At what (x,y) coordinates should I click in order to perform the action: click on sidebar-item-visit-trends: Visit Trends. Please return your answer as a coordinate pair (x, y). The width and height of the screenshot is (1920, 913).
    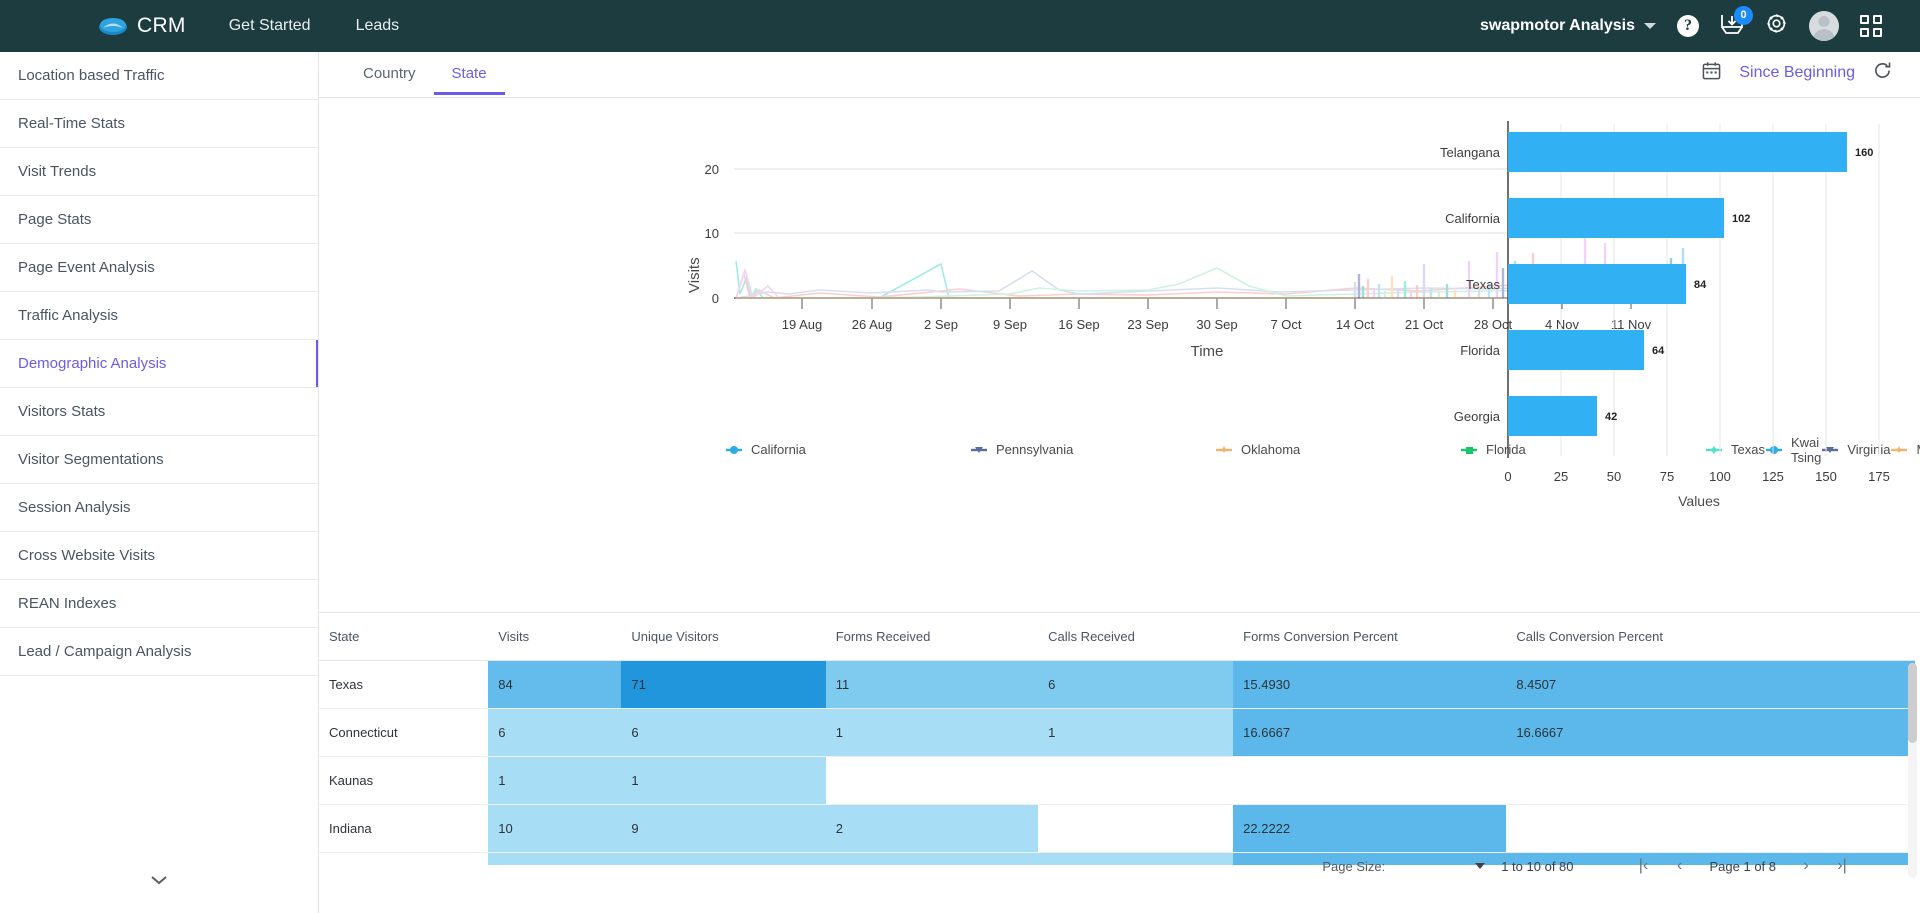
    Looking at the image, I should click on (159, 172).